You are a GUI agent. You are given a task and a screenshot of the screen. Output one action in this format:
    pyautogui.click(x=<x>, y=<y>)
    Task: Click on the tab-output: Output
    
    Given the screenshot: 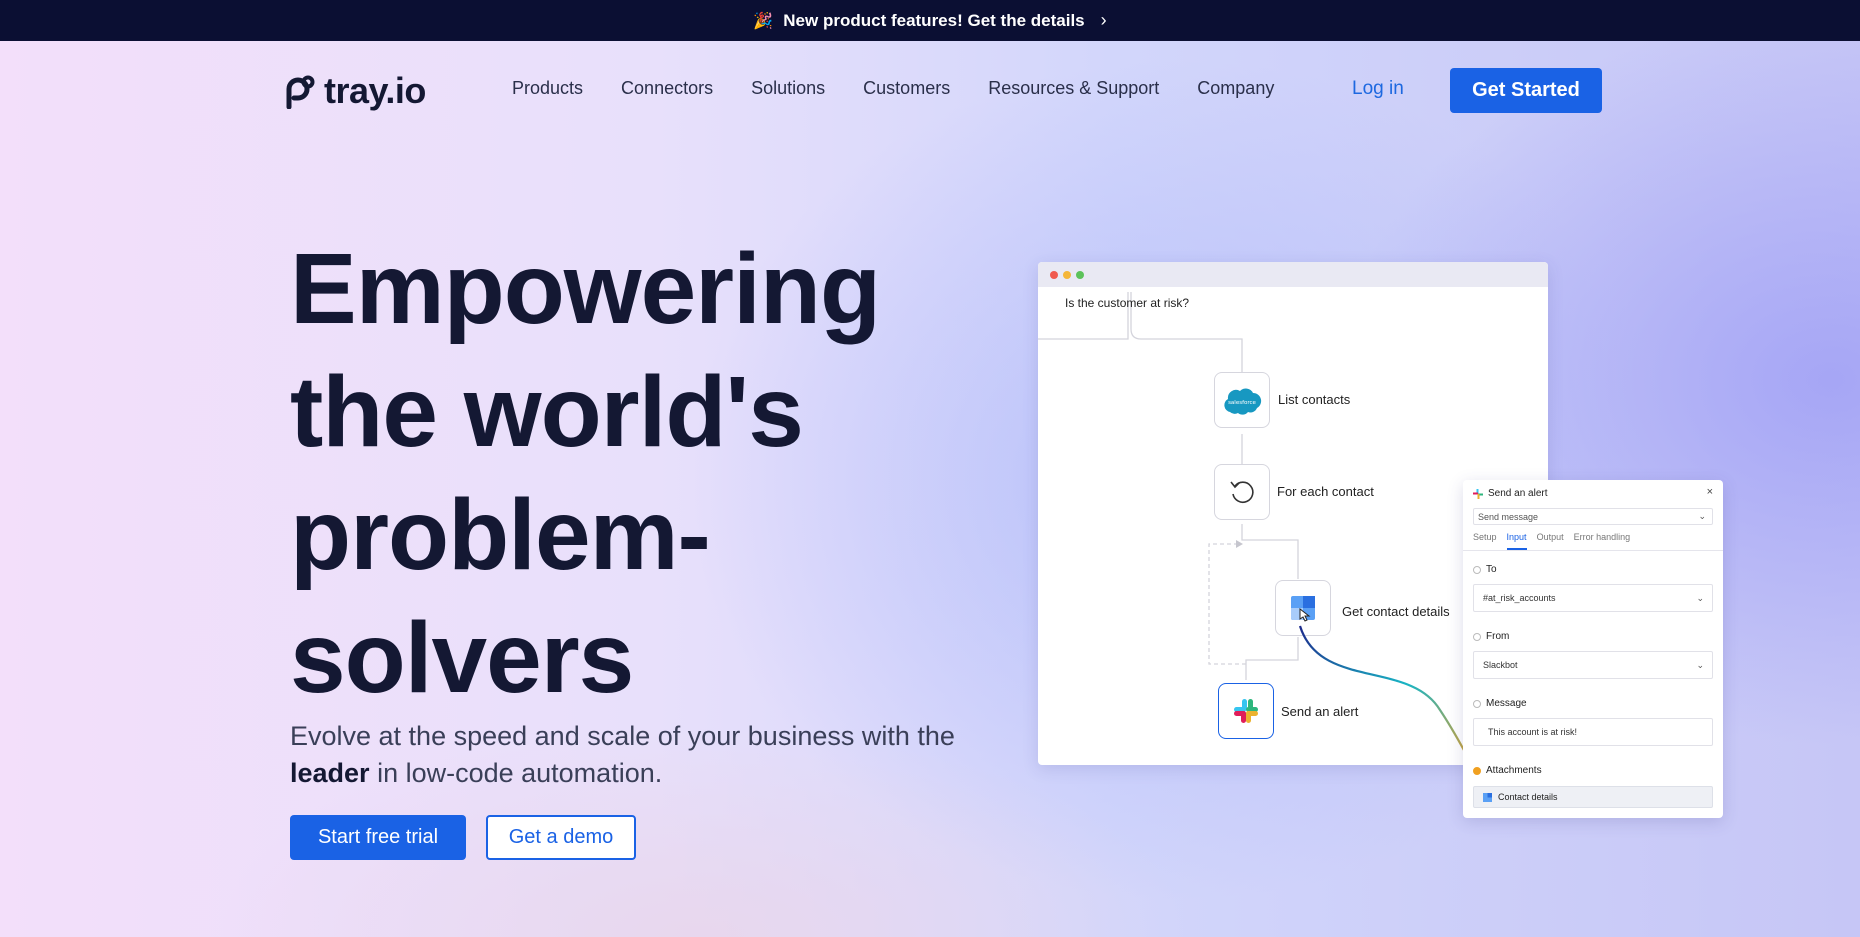 What is the action you would take?
    pyautogui.click(x=1550, y=541)
    